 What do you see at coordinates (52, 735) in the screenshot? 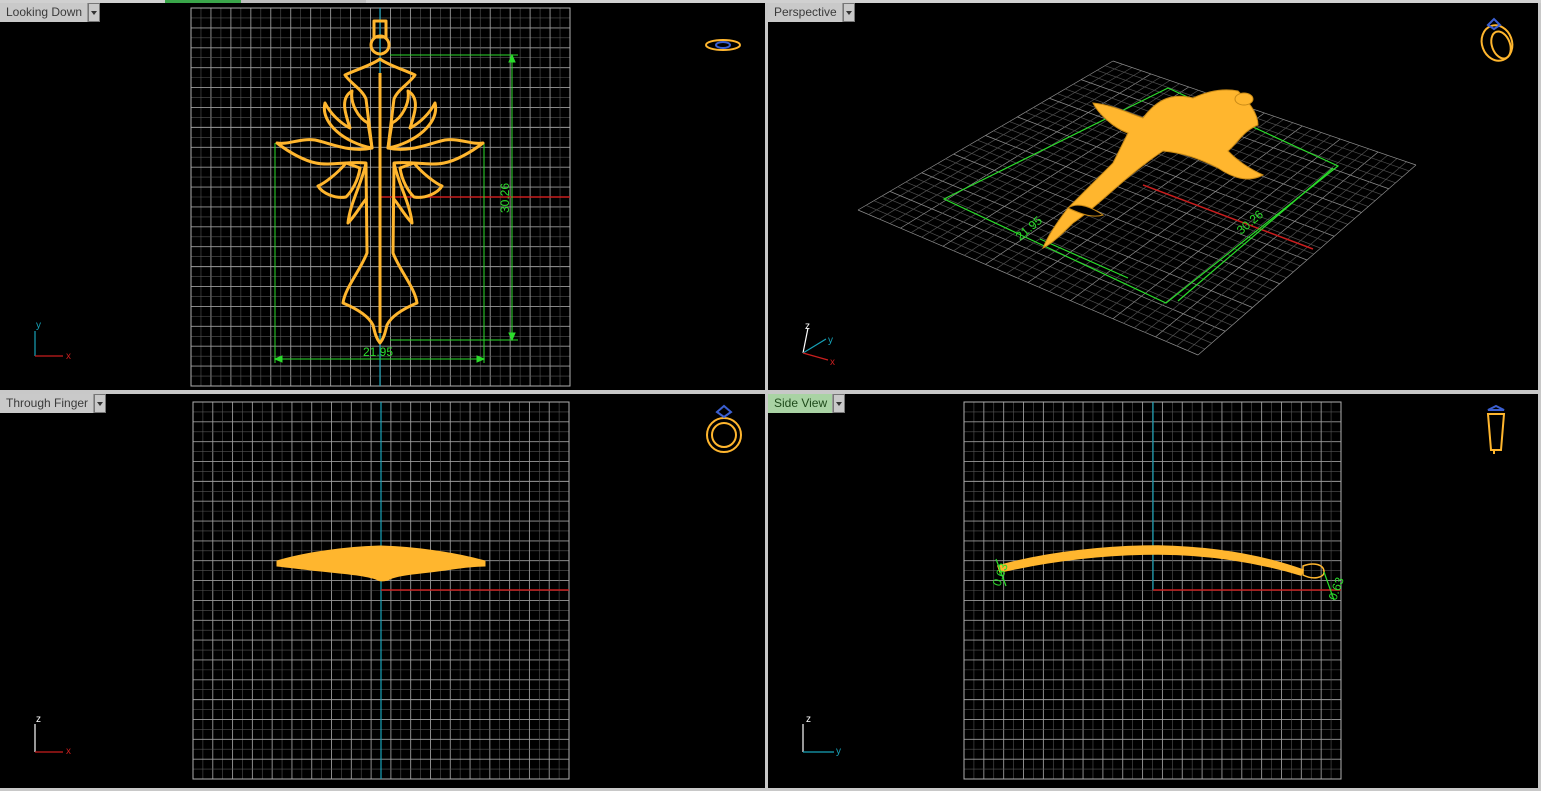
I see `axis-gizmo: z x` at bounding box center [52, 735].